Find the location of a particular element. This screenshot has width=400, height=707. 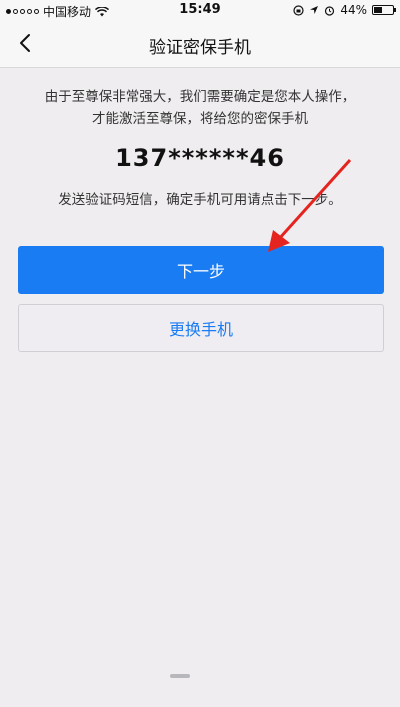

home-indicator is located at coordinates (180, 676).